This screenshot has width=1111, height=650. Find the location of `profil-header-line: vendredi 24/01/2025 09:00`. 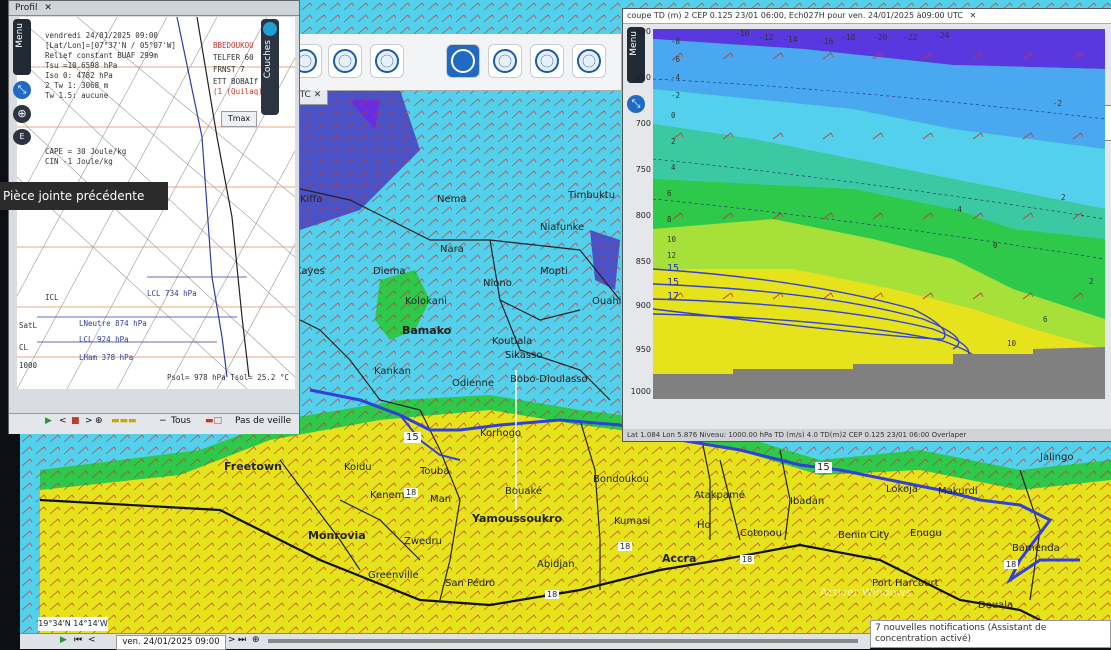

profil-header-line: vendredi 24/01/2025 09:00 is located at coordinates (101, 35).